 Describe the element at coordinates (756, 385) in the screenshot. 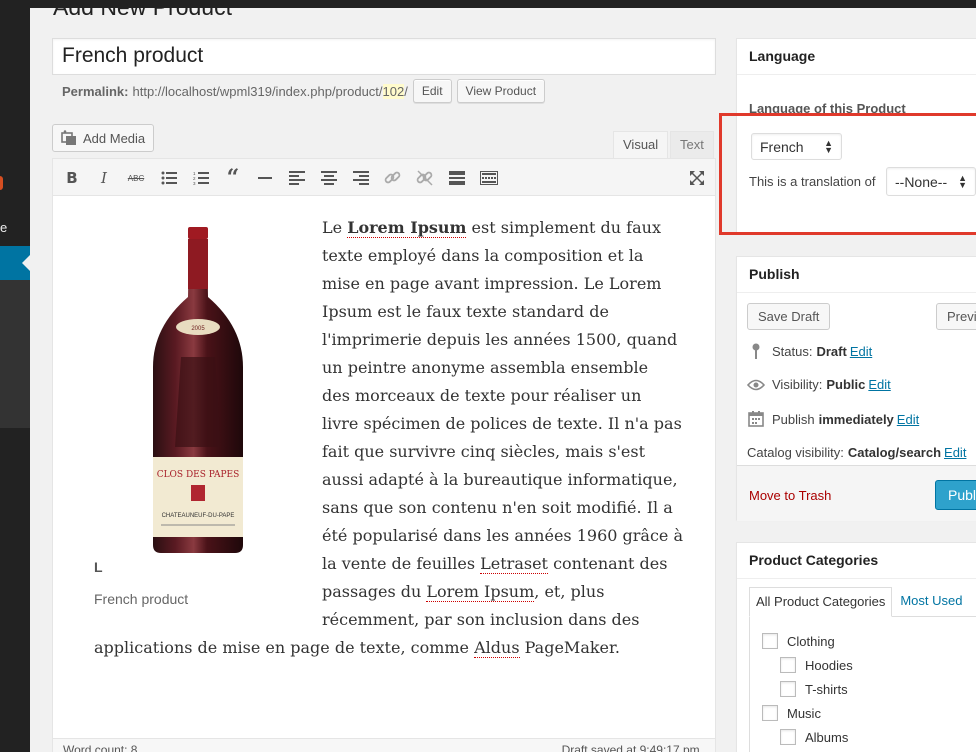

I see `eye-icon` at that location.